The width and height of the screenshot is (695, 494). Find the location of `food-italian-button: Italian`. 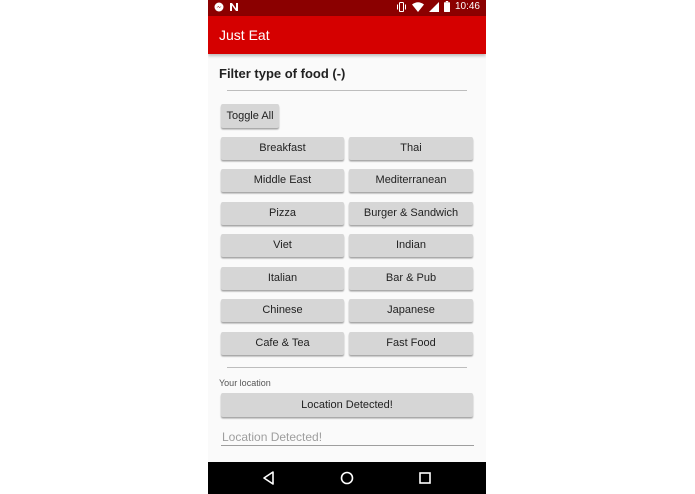

food-italian-button: Italian is located at coordinates (282, 278).